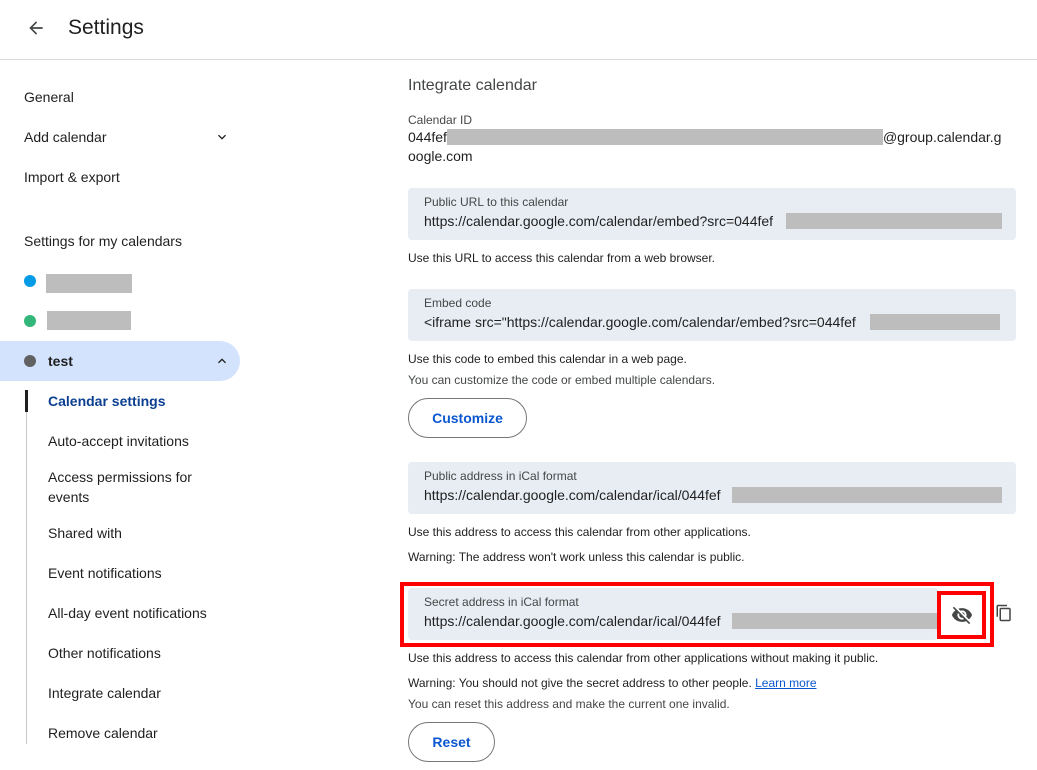 The height and width of the screenshot is (770, 1037). Describe the element at coordinates (133, 487) in the screenshot. I see `sidebar-item-access-permissions: Access permissions for events` at that location.